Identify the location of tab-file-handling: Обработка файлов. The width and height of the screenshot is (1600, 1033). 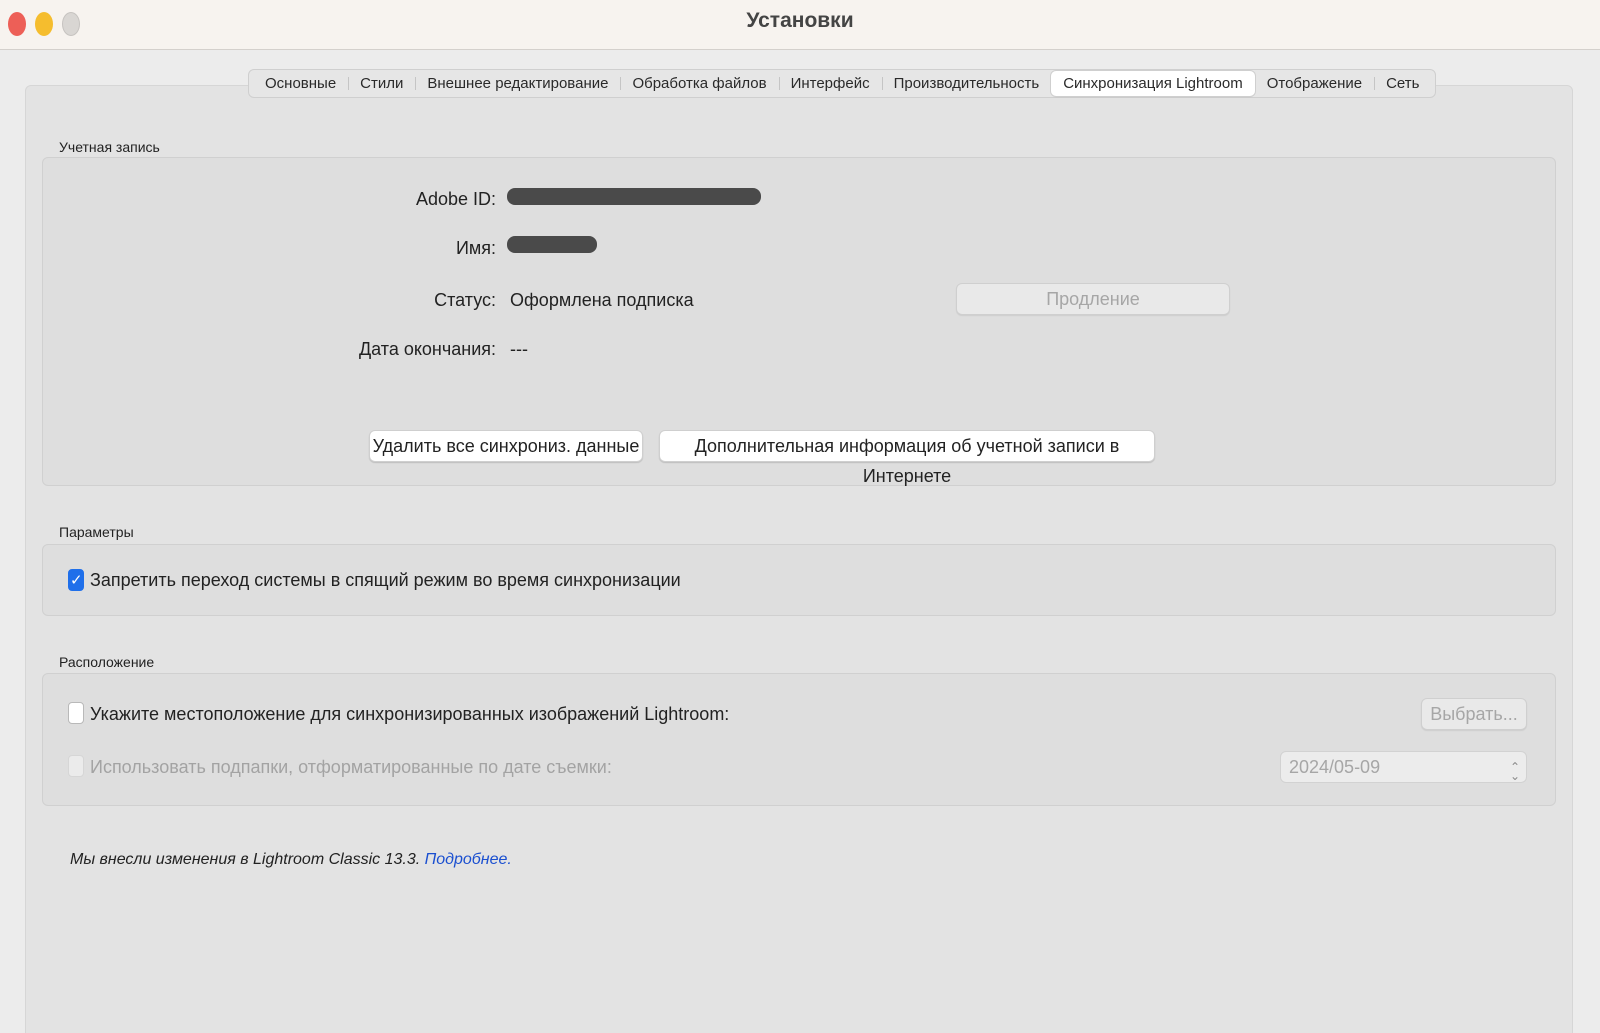
(699, 83).